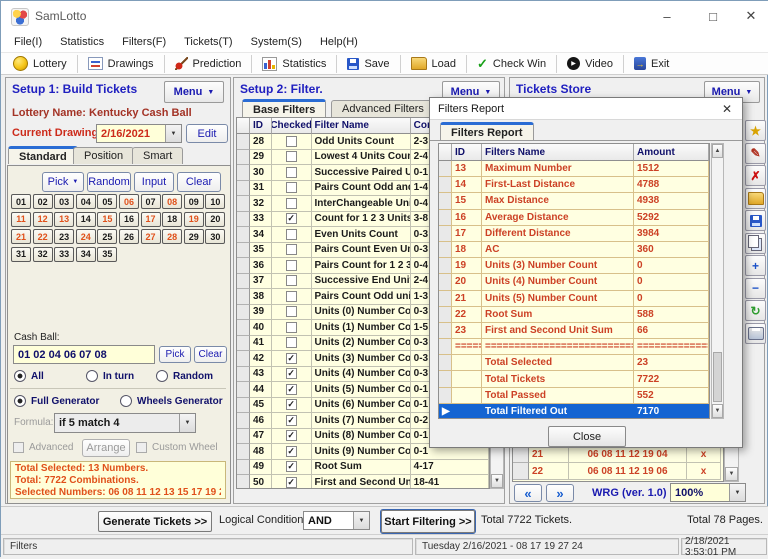  What do you see at coordinates (208, 64) in the screenshot?
I see `toolbar-prediction-button: Prediction` at bounding box center [208, 64].